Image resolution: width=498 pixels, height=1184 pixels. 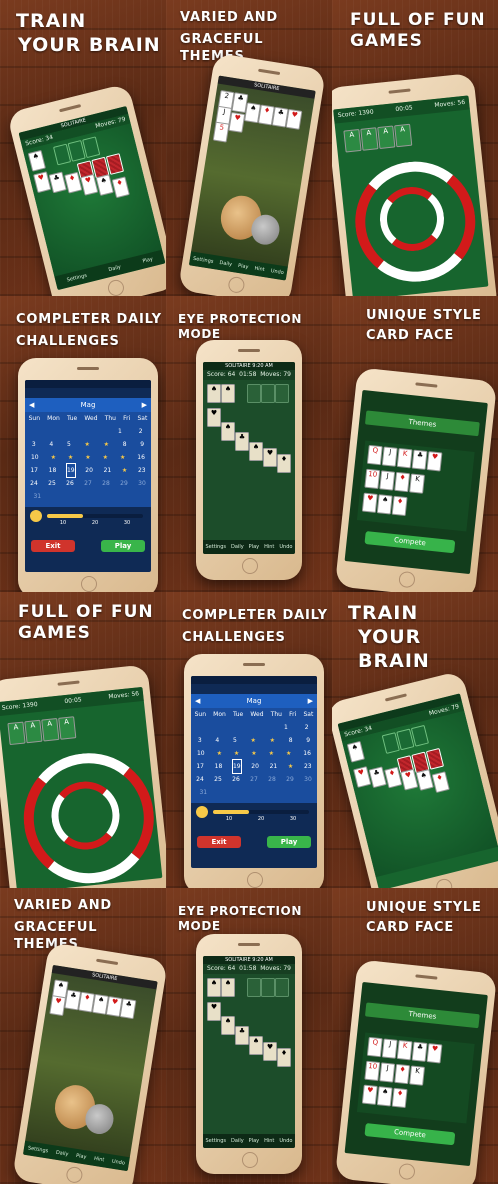 I want to click on calendar-day: 5, so click(x=69, y=444).